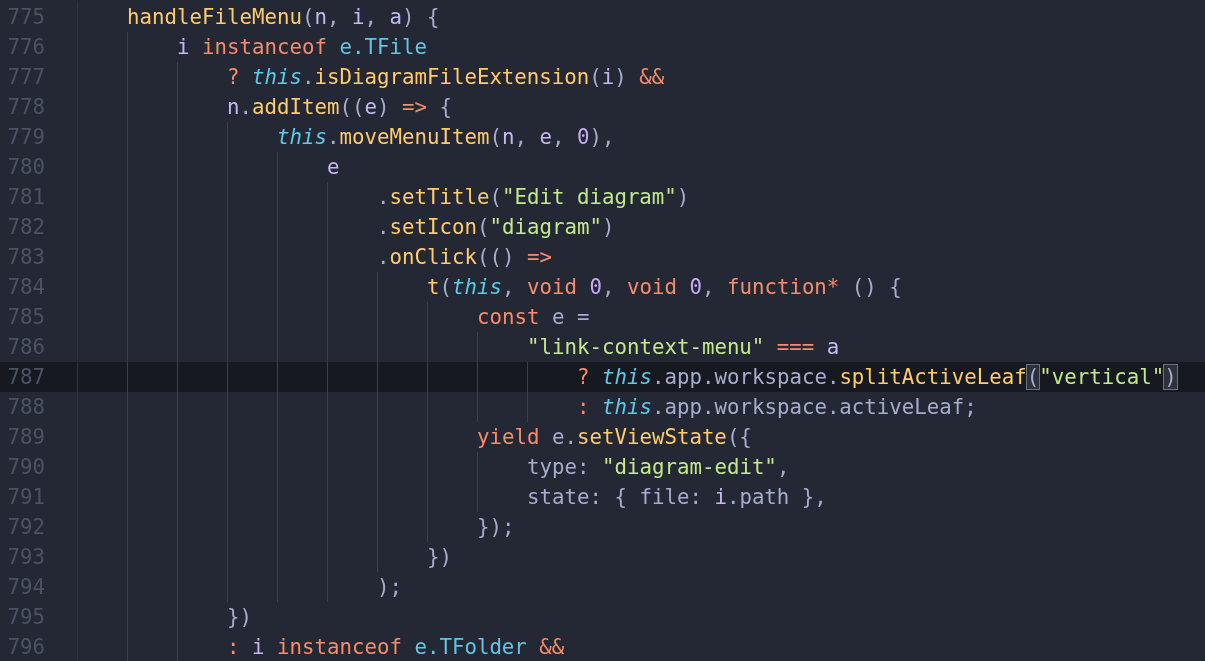 Image resolution: width=1205 pixels, height=661 pixels. Describe the element at coordinates (333, 167) in the screenshot. I see `code-line: e` at that location.